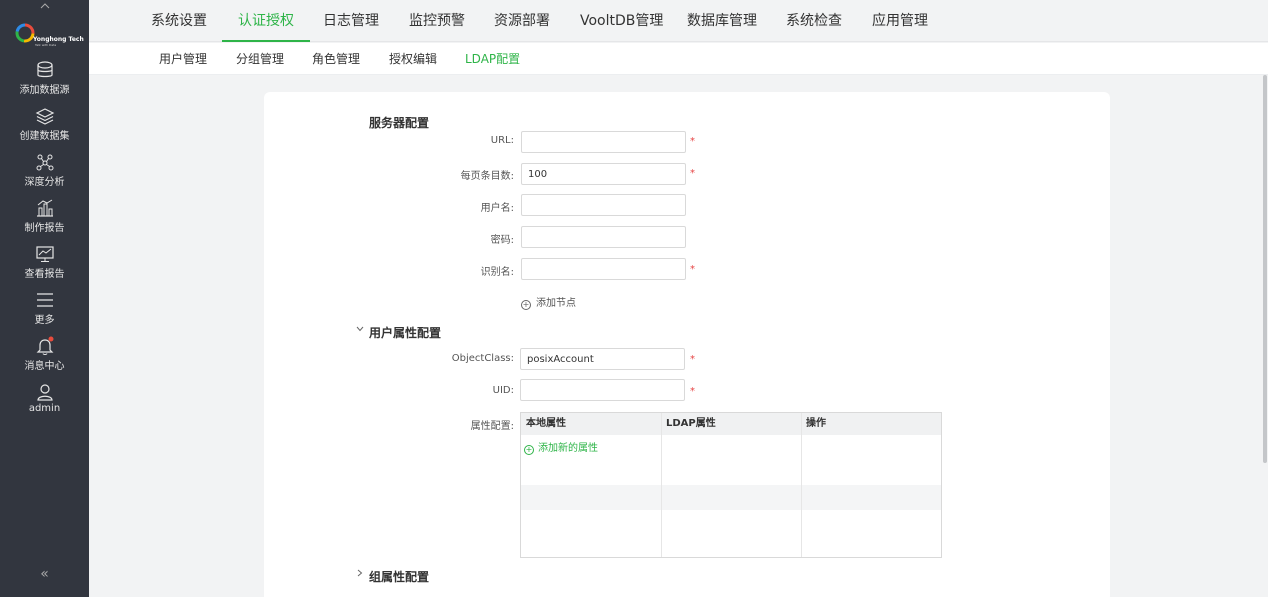  I want to click on subtab-group-management: 分组管理, so click(260, 59).